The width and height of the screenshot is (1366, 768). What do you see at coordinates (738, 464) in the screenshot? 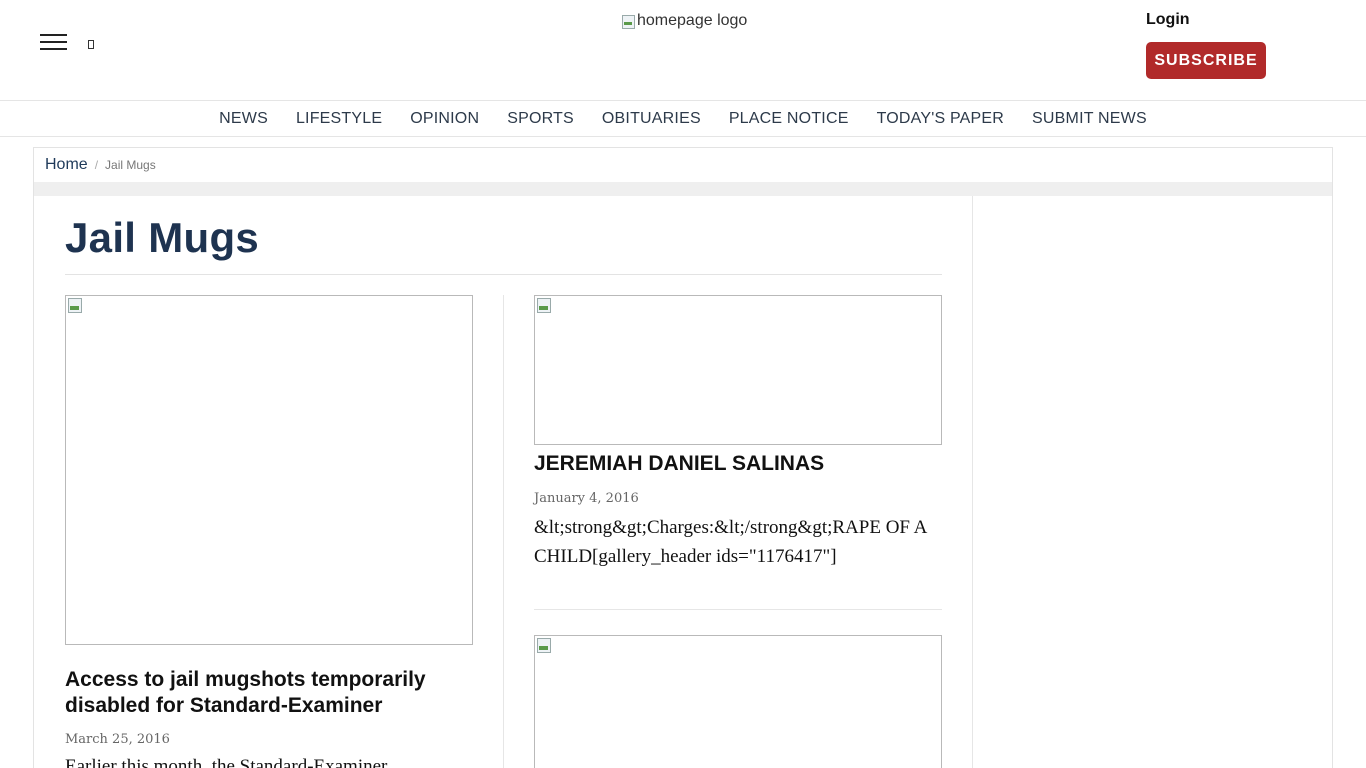
I see `article-headline: JEREMIAH DANIEL SALINAS` at bounding box center [738, 464].